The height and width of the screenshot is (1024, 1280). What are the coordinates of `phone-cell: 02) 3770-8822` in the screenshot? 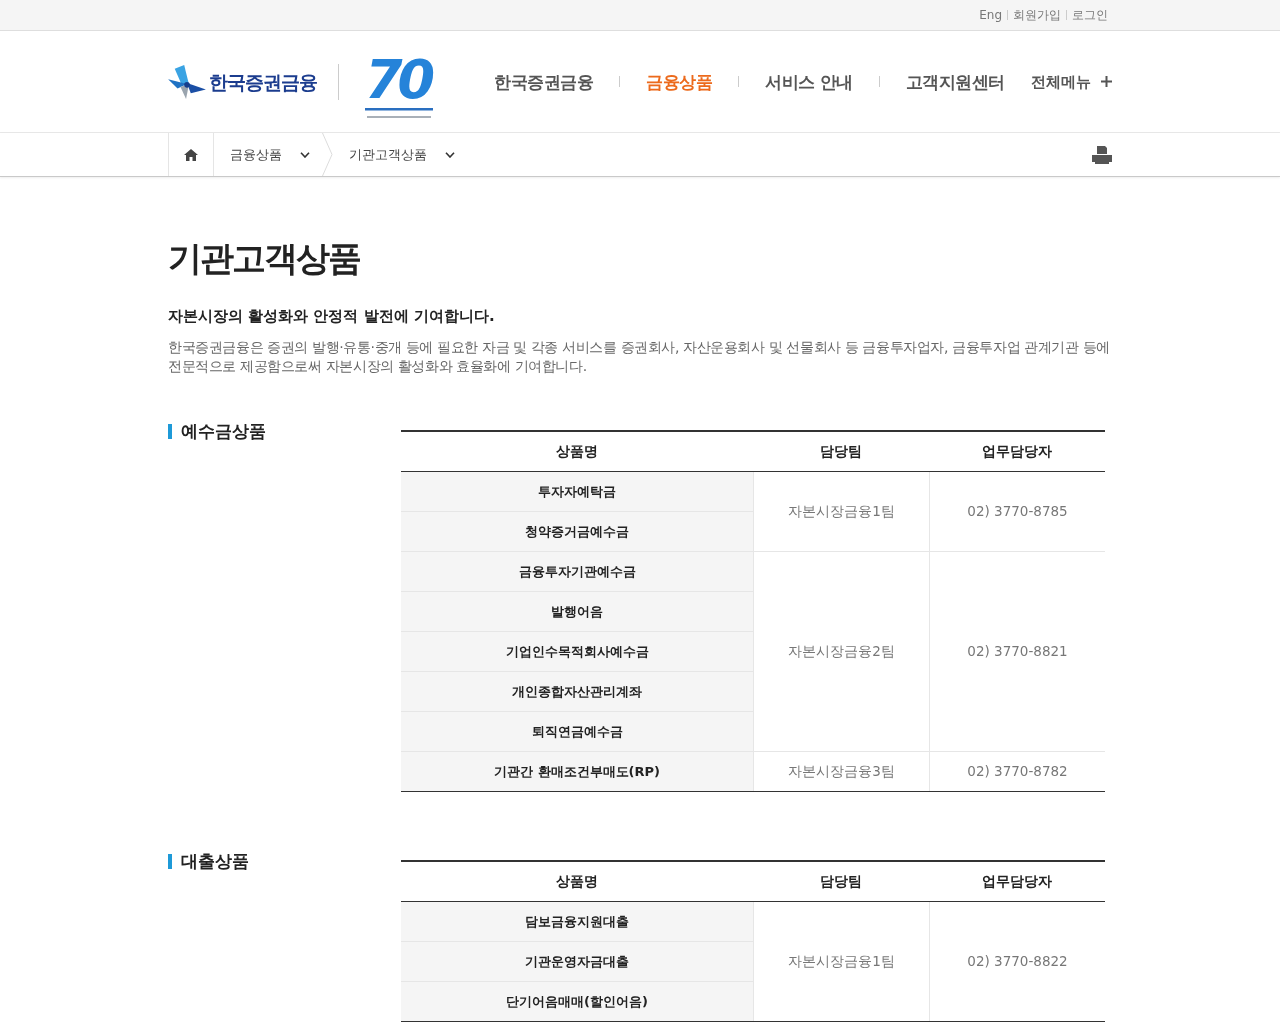 It's located at (1017, 961).